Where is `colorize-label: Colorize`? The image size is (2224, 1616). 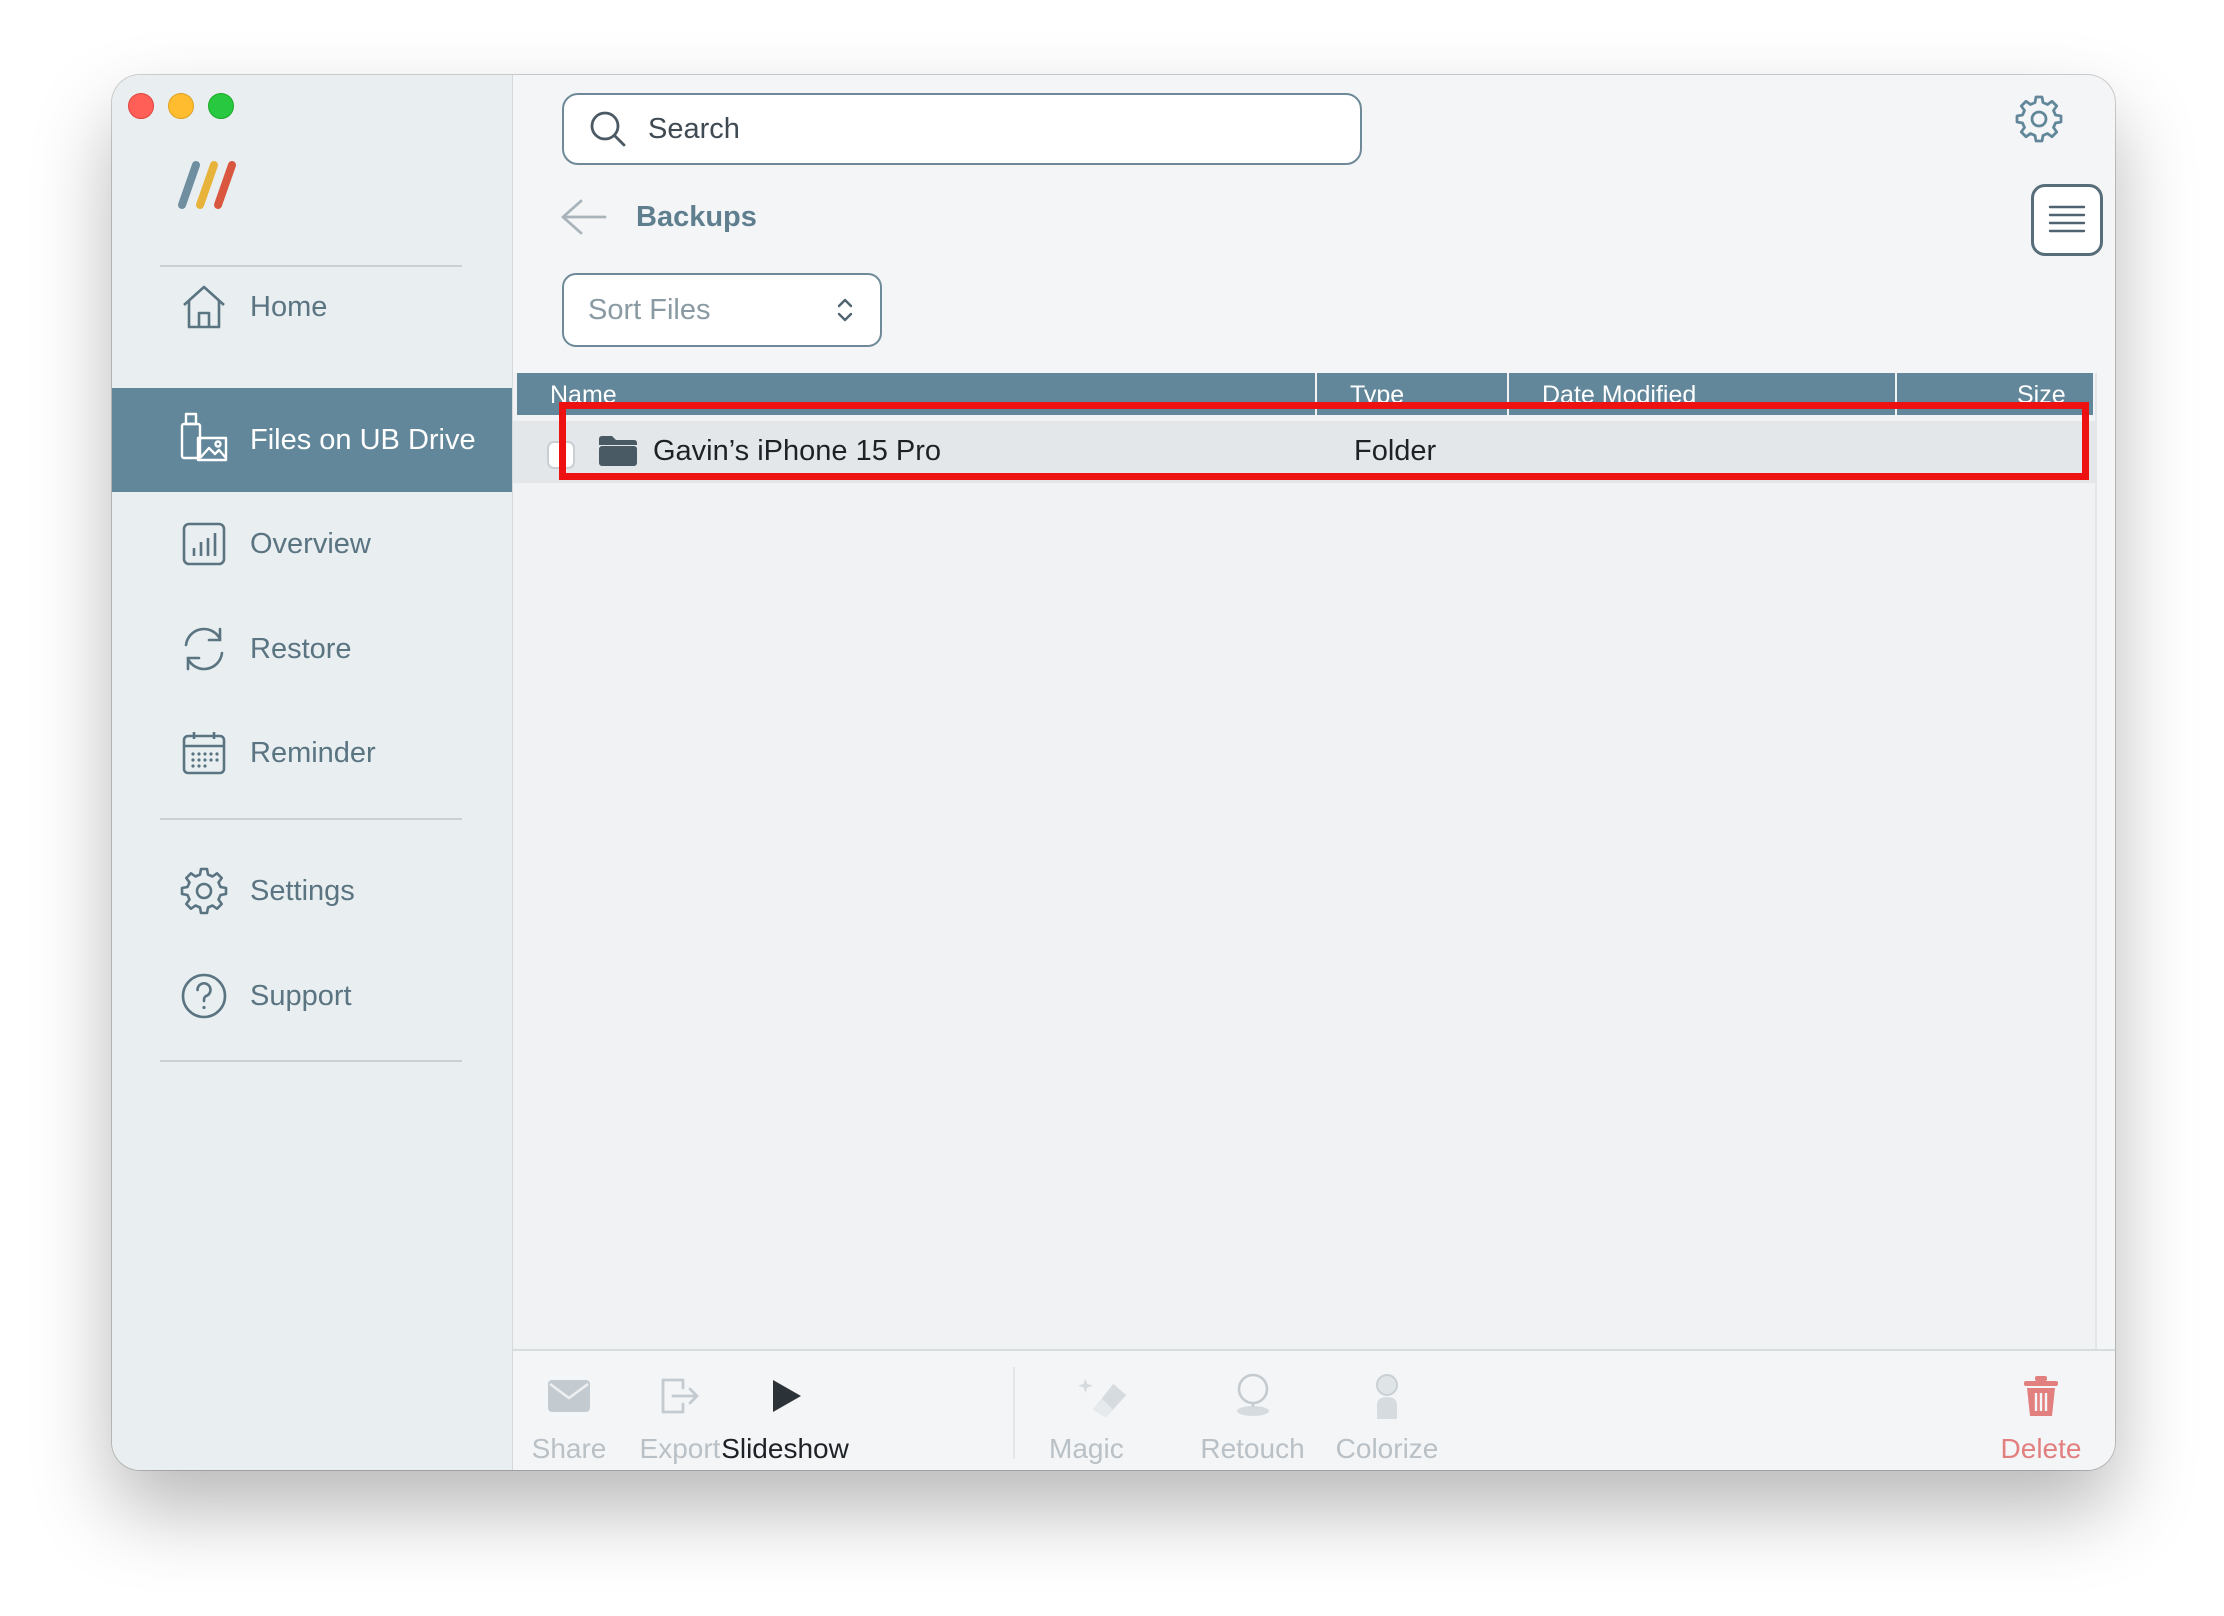
colorize-label: Colorize is located at coordinates (1387, 1448).